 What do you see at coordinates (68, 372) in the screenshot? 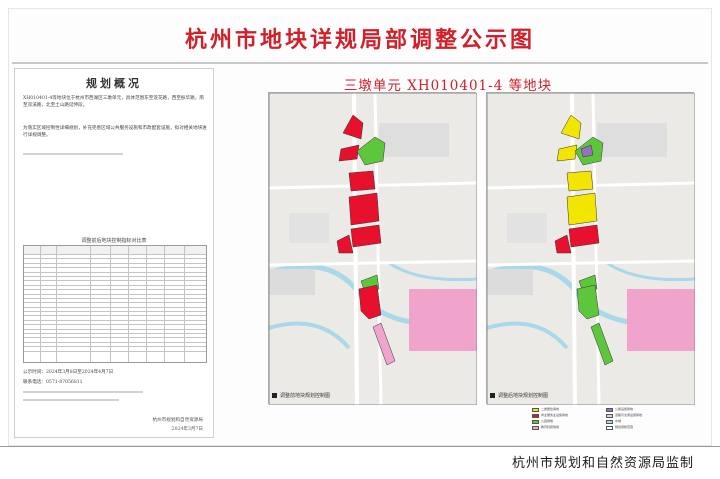
I see `notice-text: 公示时间：2024年3月8日至2024年4月7日` at bounding box center [68, 372].